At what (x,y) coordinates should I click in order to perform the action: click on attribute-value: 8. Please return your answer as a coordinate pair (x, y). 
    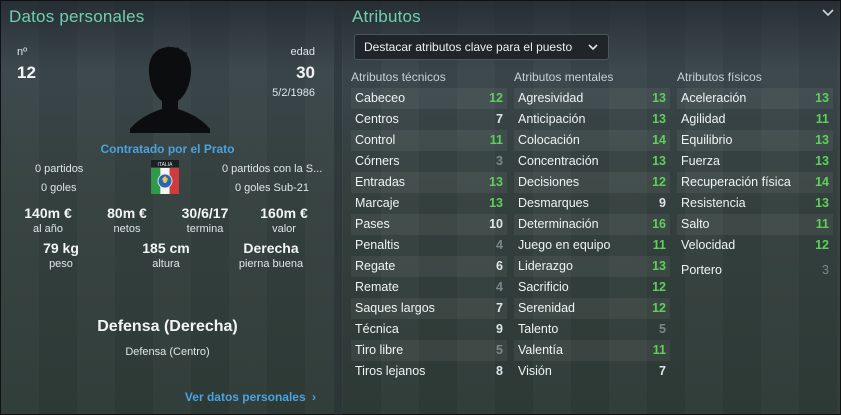
    Looking at the image, I should click on (499, 371).